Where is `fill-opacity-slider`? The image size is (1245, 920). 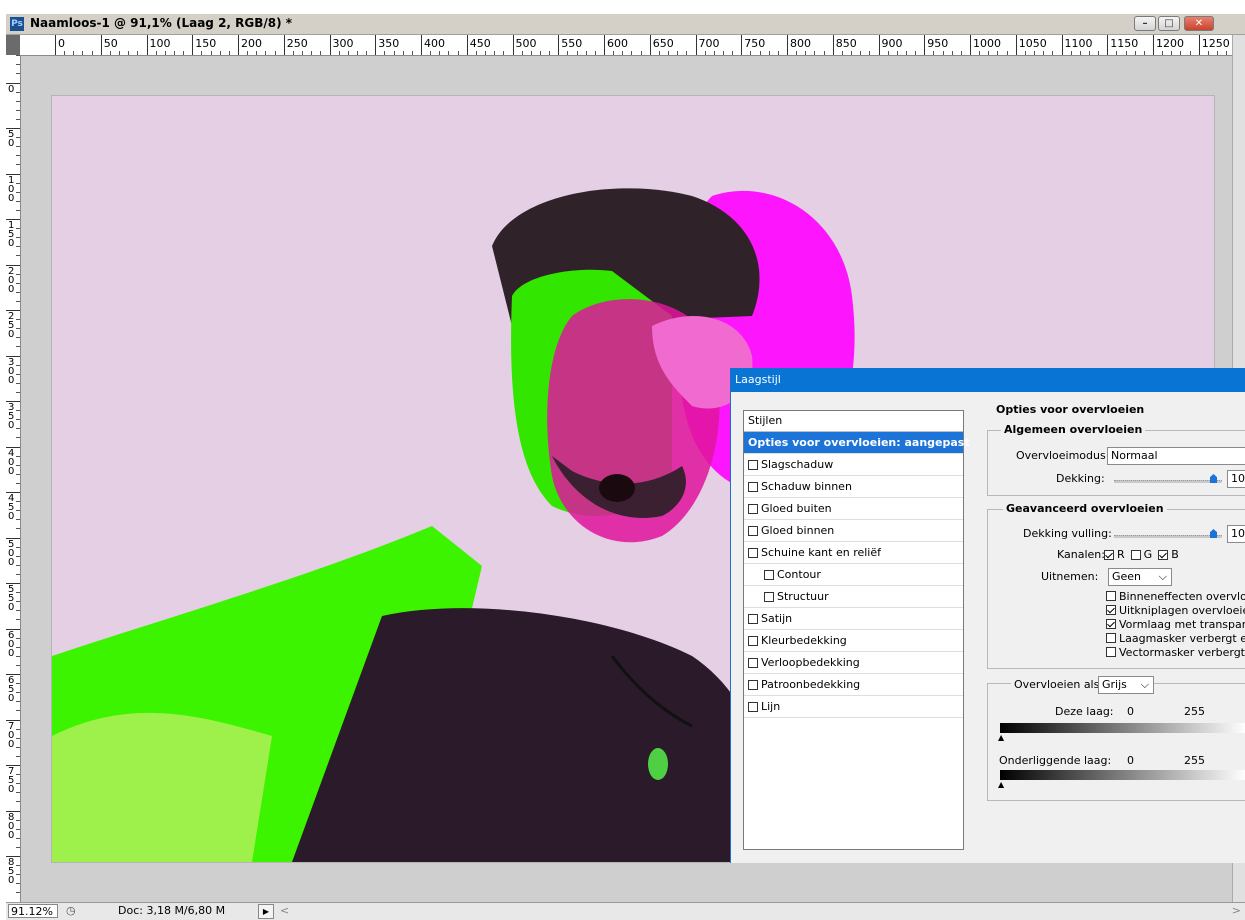 fill-opacity-slider is located at coordinates (1168, 536).